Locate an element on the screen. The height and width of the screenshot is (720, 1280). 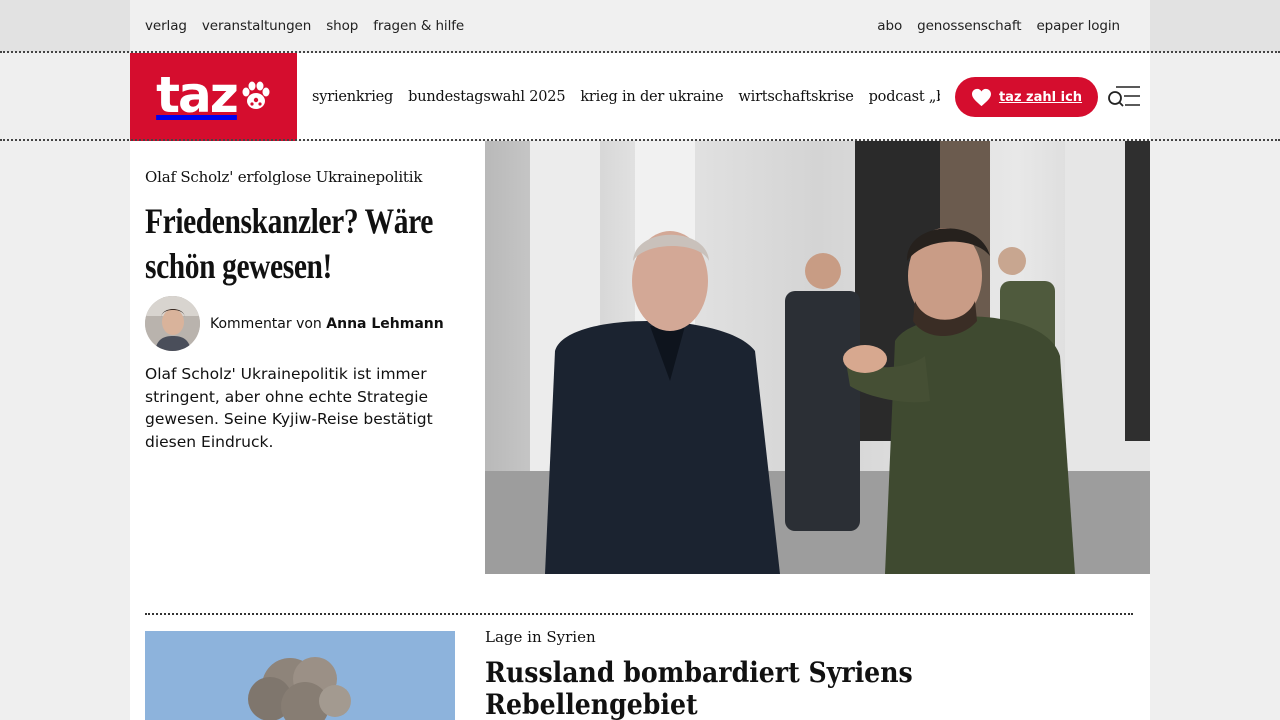
util-link-abo: abo is located at coordinates (889, 26).